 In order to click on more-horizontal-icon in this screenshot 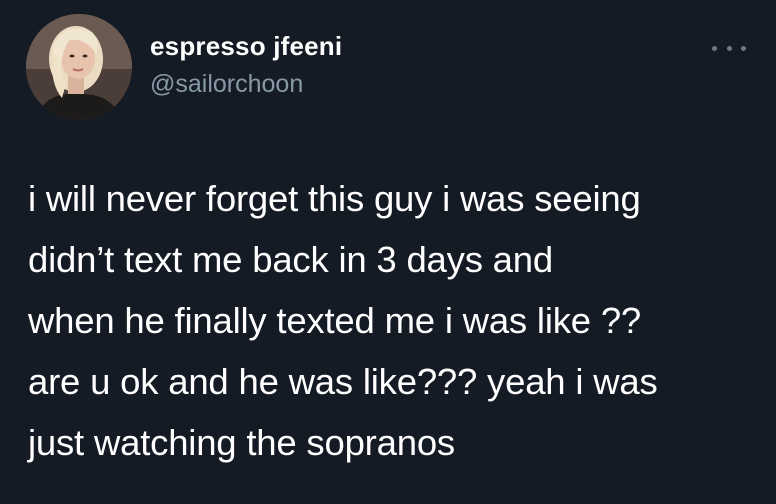, I will do `click(729, 48)`.